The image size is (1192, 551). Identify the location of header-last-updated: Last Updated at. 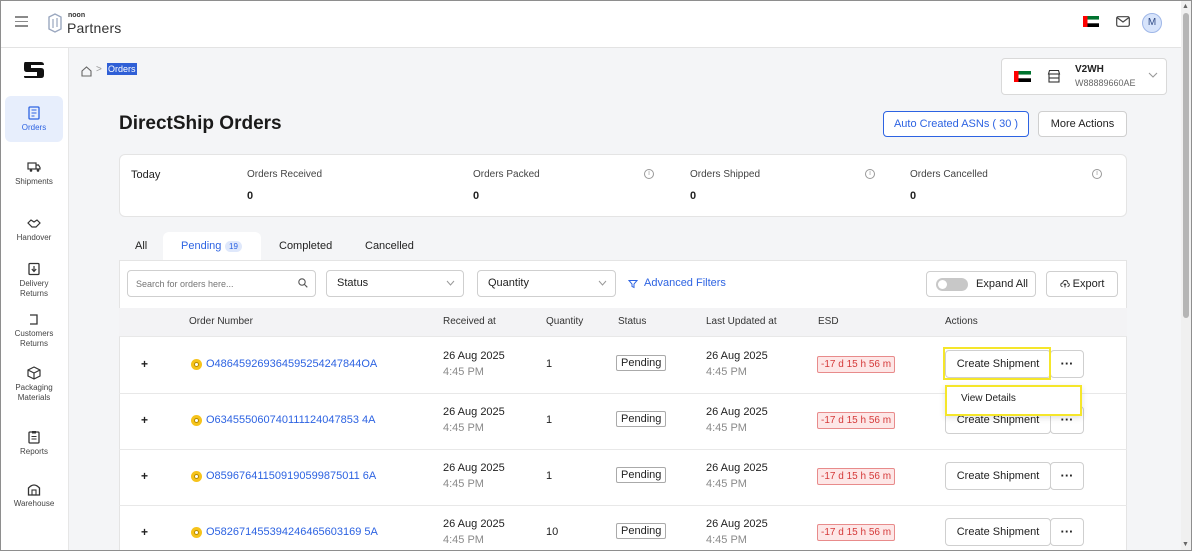
(741, 321).